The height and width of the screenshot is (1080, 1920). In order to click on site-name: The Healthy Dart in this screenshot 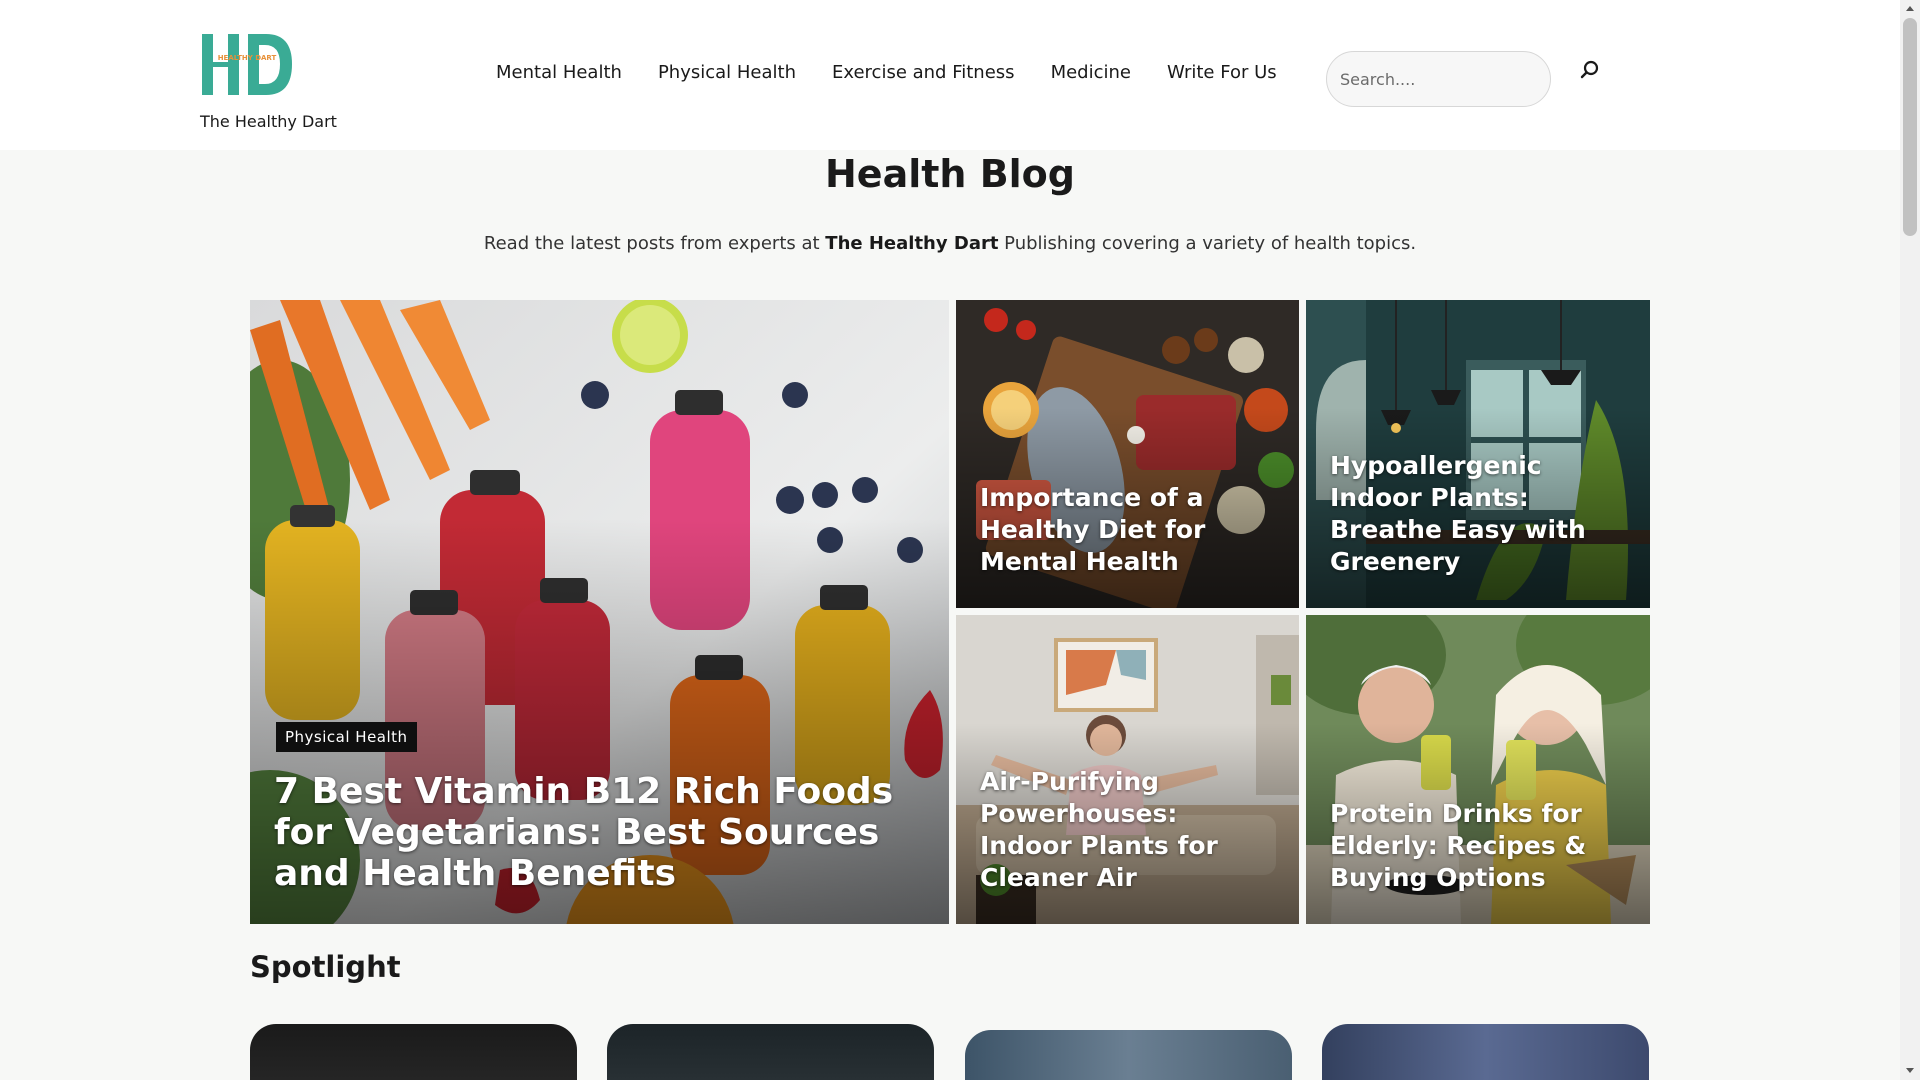, I will do `click(268, 121)`.